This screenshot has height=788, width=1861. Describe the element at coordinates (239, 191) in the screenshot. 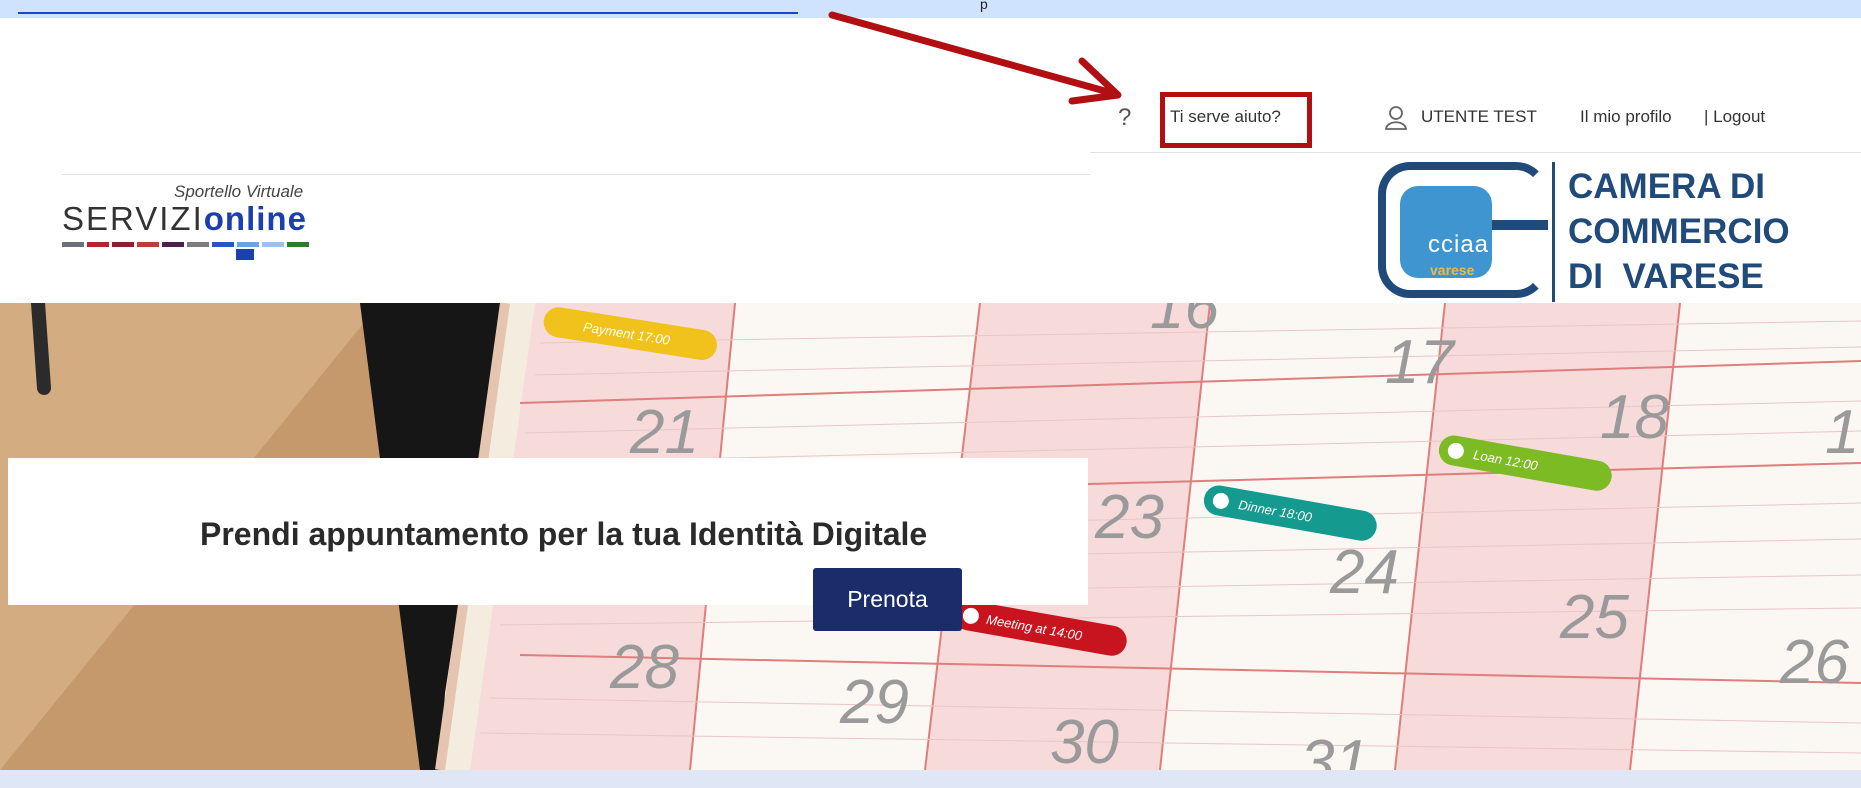

I see `logo-subtitle: Sportello Virtuale` at that location.